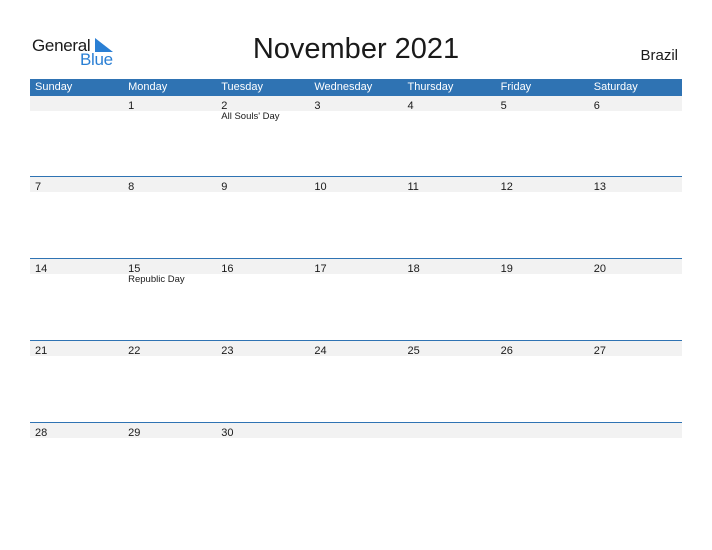  Describe the element at coordinates (635, 349) in the screenshot. I see `day-cell: 27` at that location.